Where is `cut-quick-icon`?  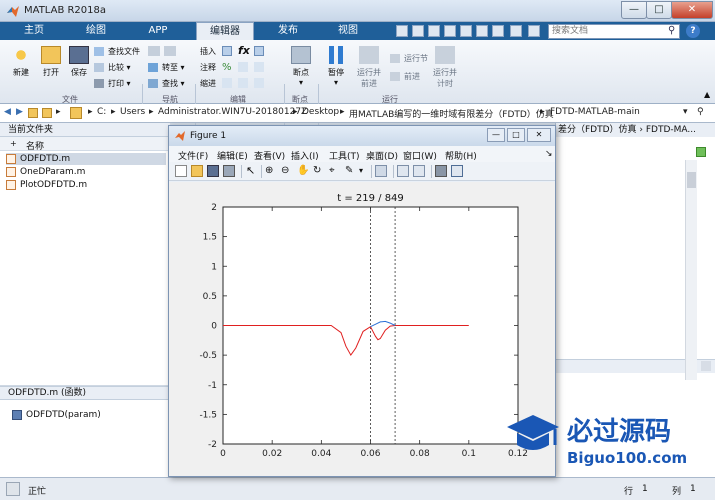 cut-quick-icon is located at coordinates (418, 31).